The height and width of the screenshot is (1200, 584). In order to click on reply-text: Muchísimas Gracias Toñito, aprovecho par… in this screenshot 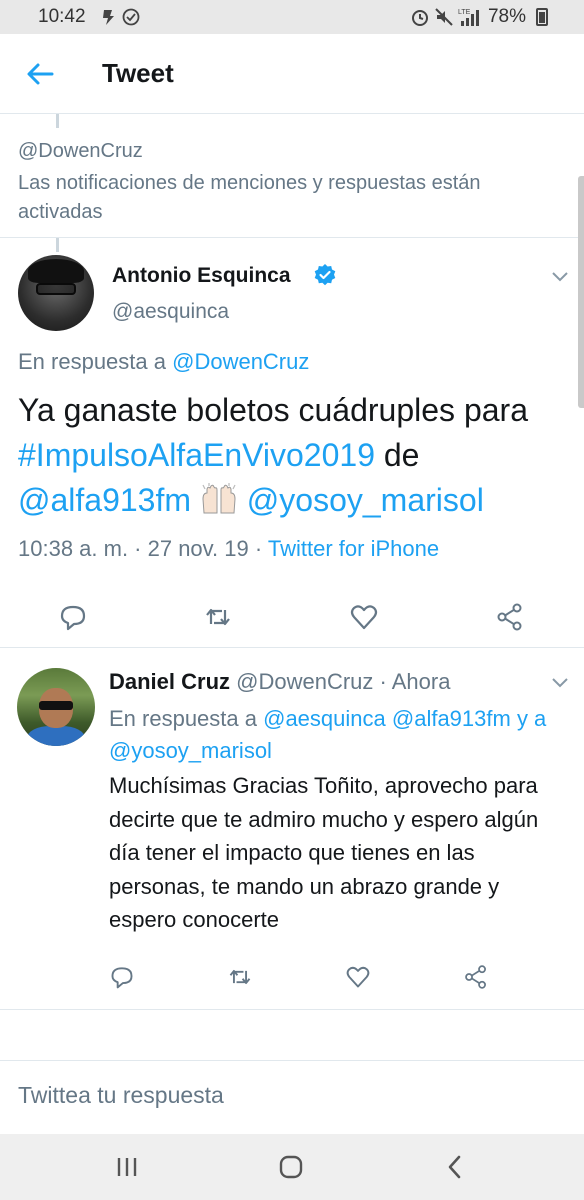, I will do `click(324, 852)`.